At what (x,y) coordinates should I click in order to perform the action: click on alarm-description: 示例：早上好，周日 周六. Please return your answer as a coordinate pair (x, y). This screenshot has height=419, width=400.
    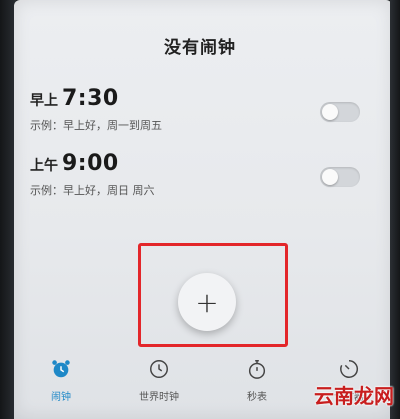
    Looking at the image, I should click on (92, 190).